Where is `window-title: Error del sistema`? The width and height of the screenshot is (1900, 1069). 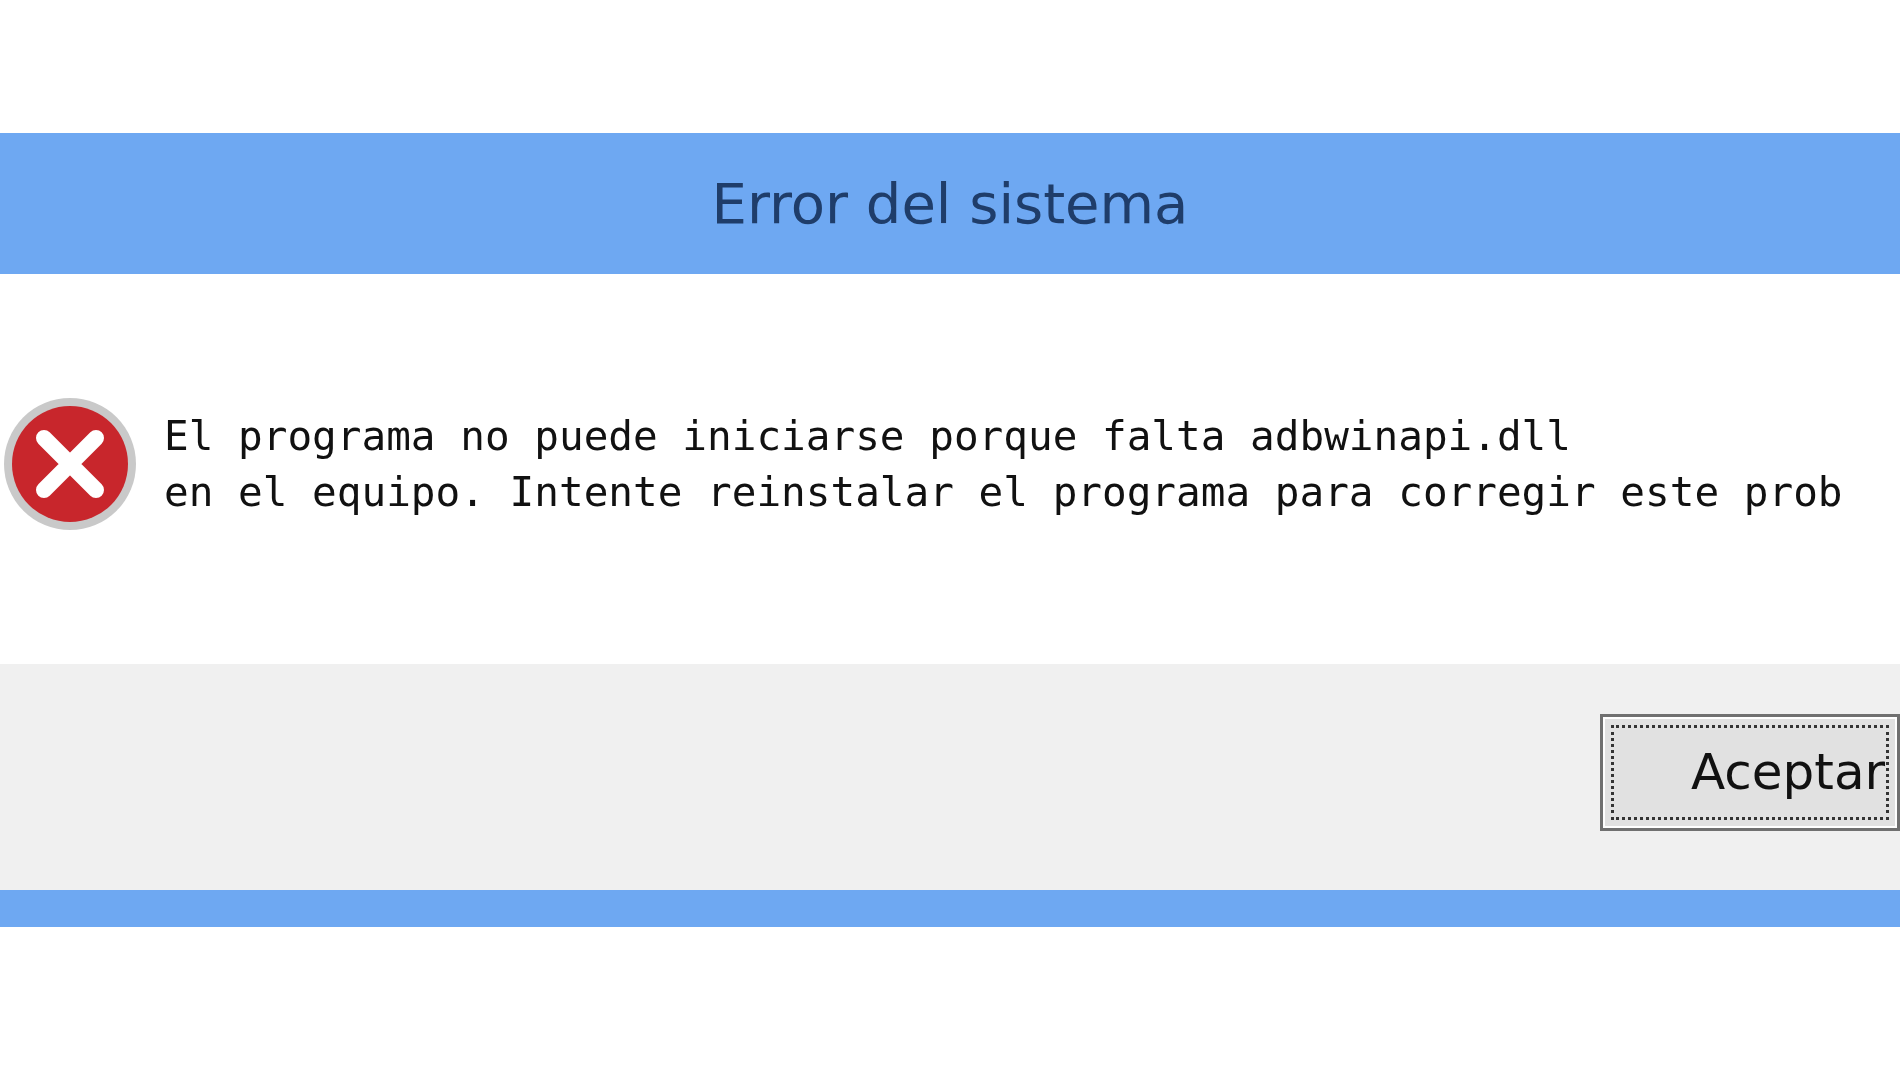
window-title: Error del sistema is located at coordinates (950, 203).